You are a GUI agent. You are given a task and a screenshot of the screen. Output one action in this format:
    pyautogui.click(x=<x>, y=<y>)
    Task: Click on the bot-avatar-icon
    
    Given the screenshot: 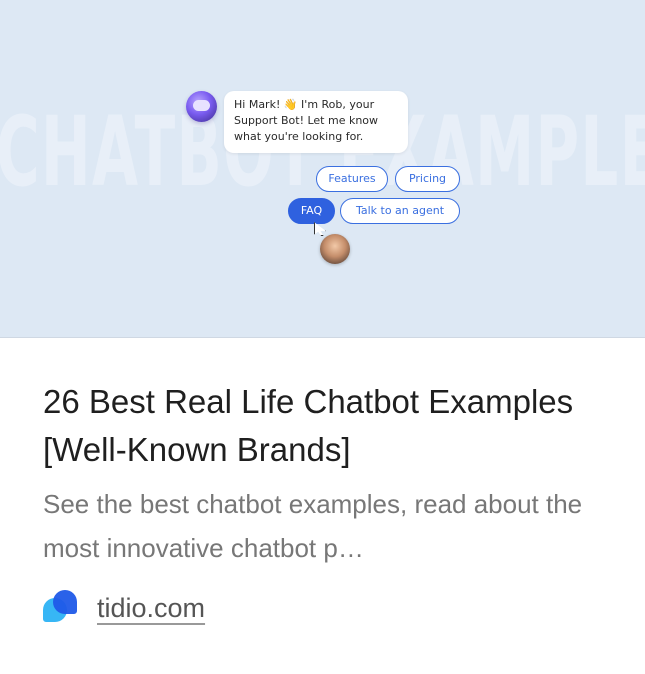 What is the action you would take?
    pyautogui.click(x=201, y=106)
    